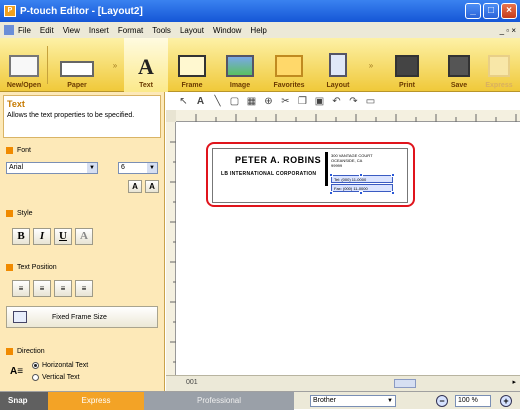 The width and height of the screenshot is (520, 410). What do you see at coordinates (115, 65) in the screenshot?
I see `toolbar-scroll-arrow: »` at bounding box center [115, 65].